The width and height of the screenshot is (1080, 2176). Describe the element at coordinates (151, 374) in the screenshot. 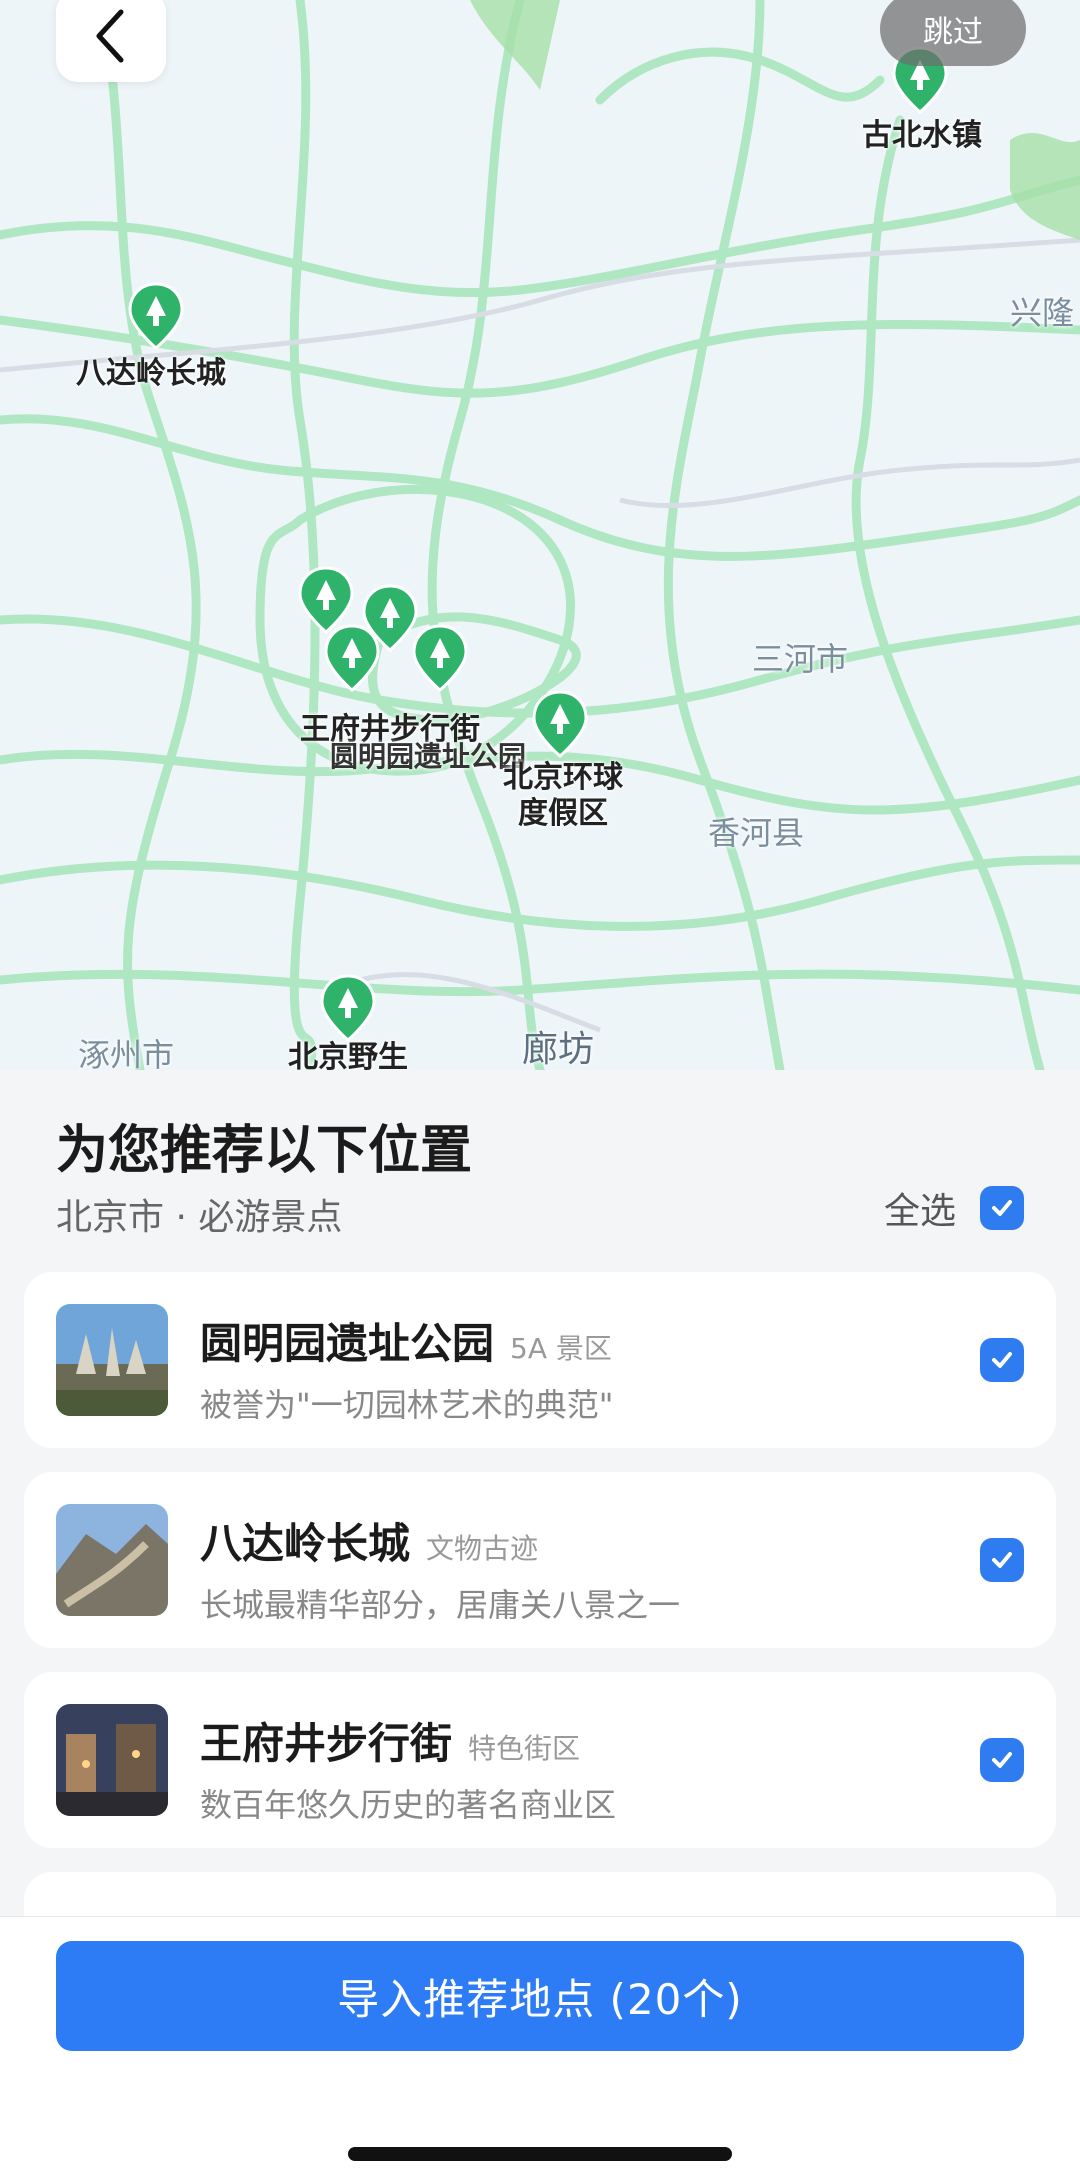

I see `map-label-badaling: 八达岭长城` at that location.